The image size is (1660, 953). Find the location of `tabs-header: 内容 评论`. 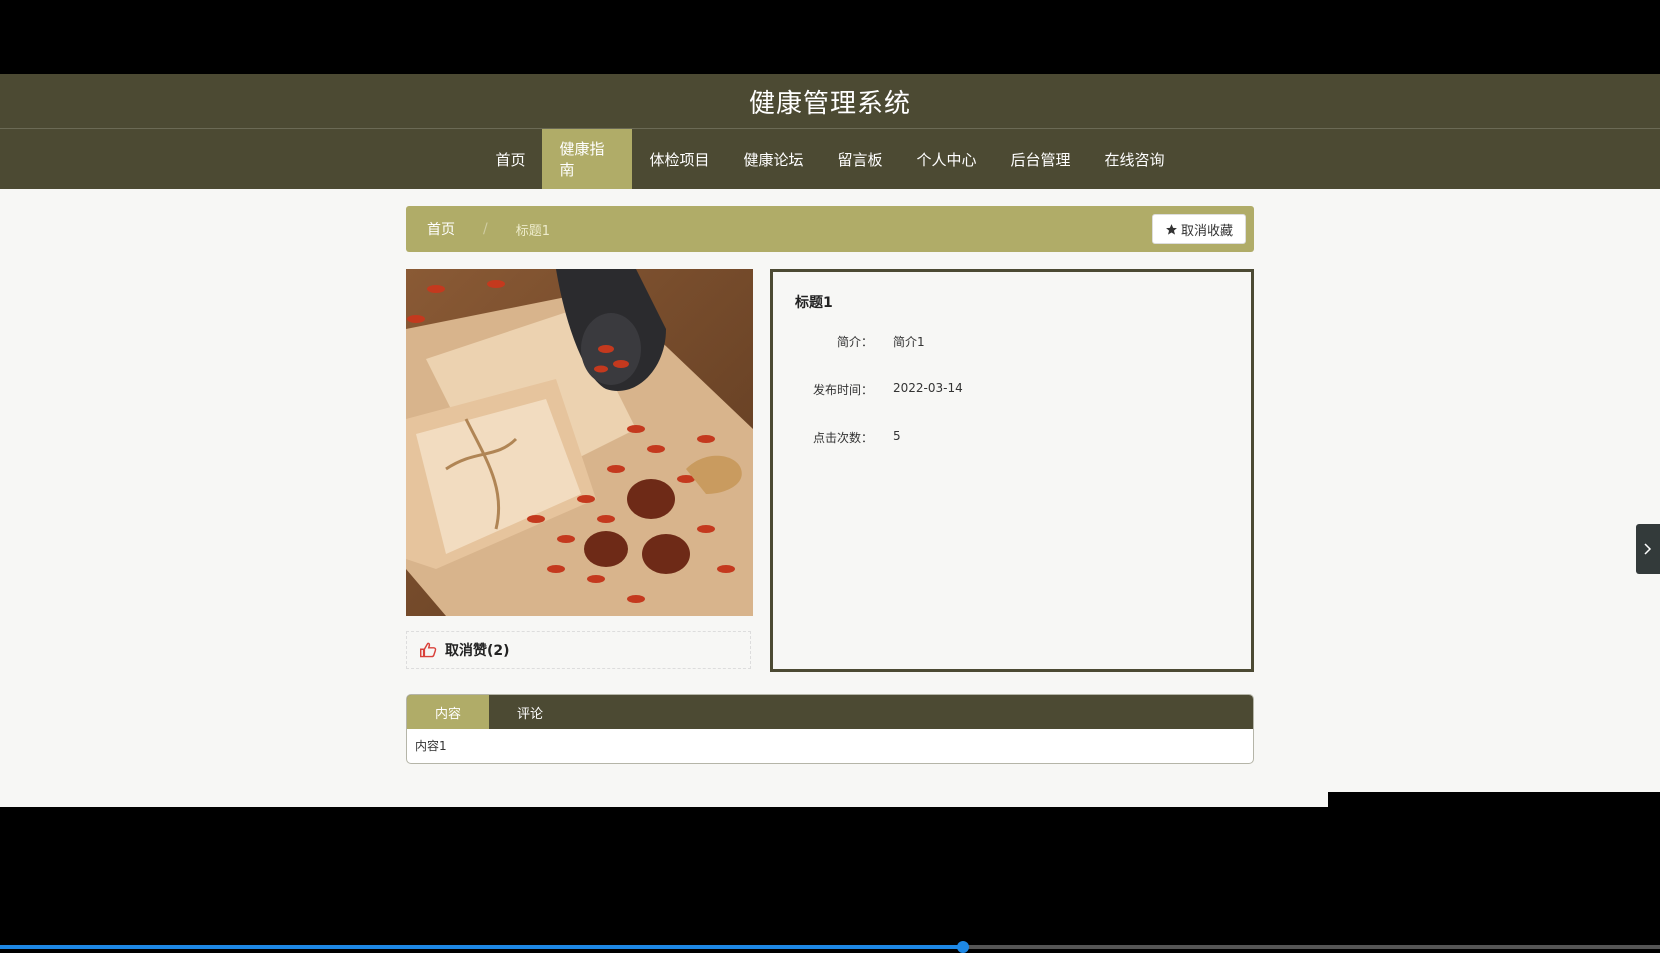

tabs-header: 内容 评论 is located at coordinates (830, 712).